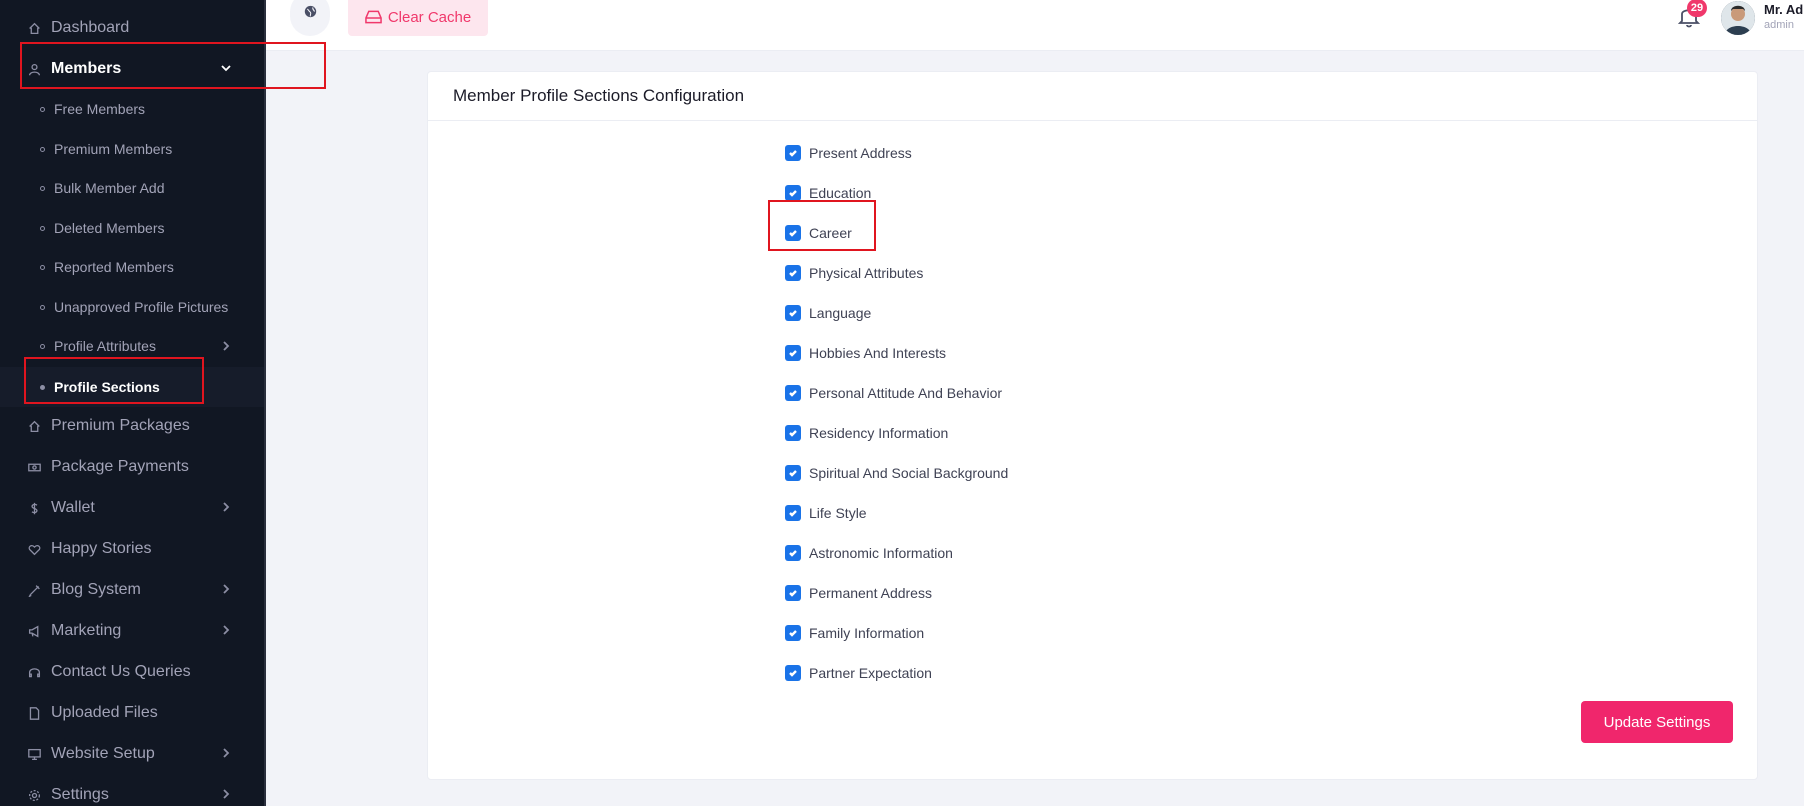  I want to click on sidebar-item-settings: Settings, so click(132, 790).